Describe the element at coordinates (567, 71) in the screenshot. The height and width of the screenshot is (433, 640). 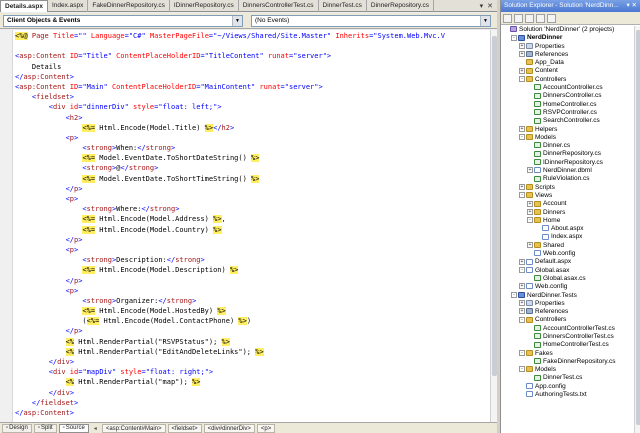
I see `tree-node: + Content` at that location.